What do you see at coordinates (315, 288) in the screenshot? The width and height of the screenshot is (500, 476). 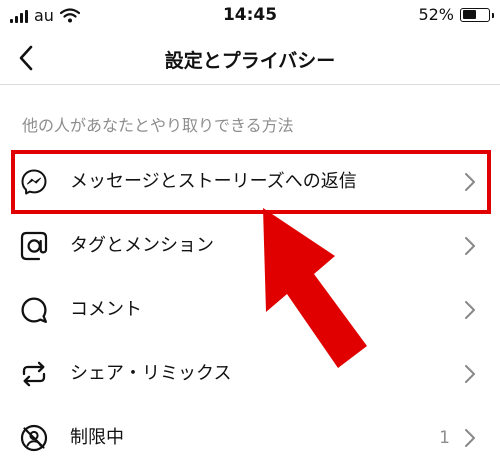 I see `pointer-arrow-icon` at bounding box center [315, 288].